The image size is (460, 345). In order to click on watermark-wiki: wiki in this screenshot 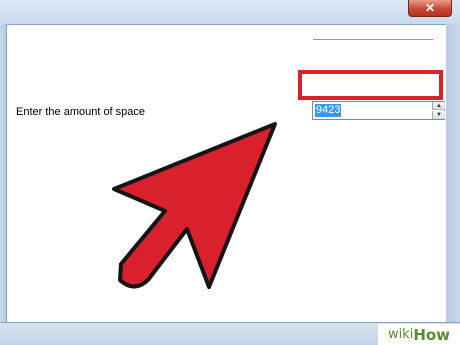, I will do `click(400, 334)`.